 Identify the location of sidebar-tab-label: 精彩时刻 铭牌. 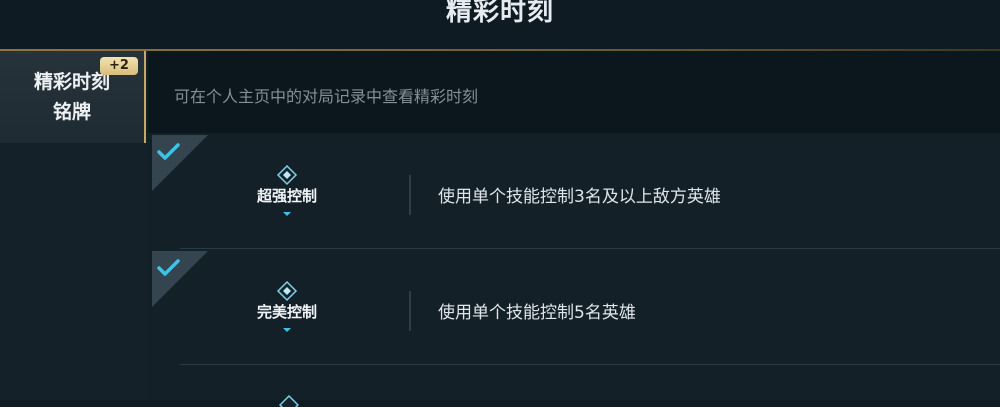
(71, 97).